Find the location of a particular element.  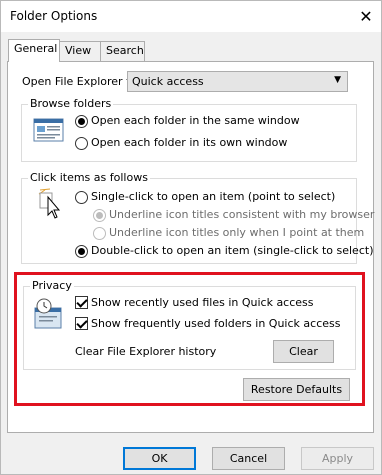

tab-view: View is located at coordinates (80, 51).